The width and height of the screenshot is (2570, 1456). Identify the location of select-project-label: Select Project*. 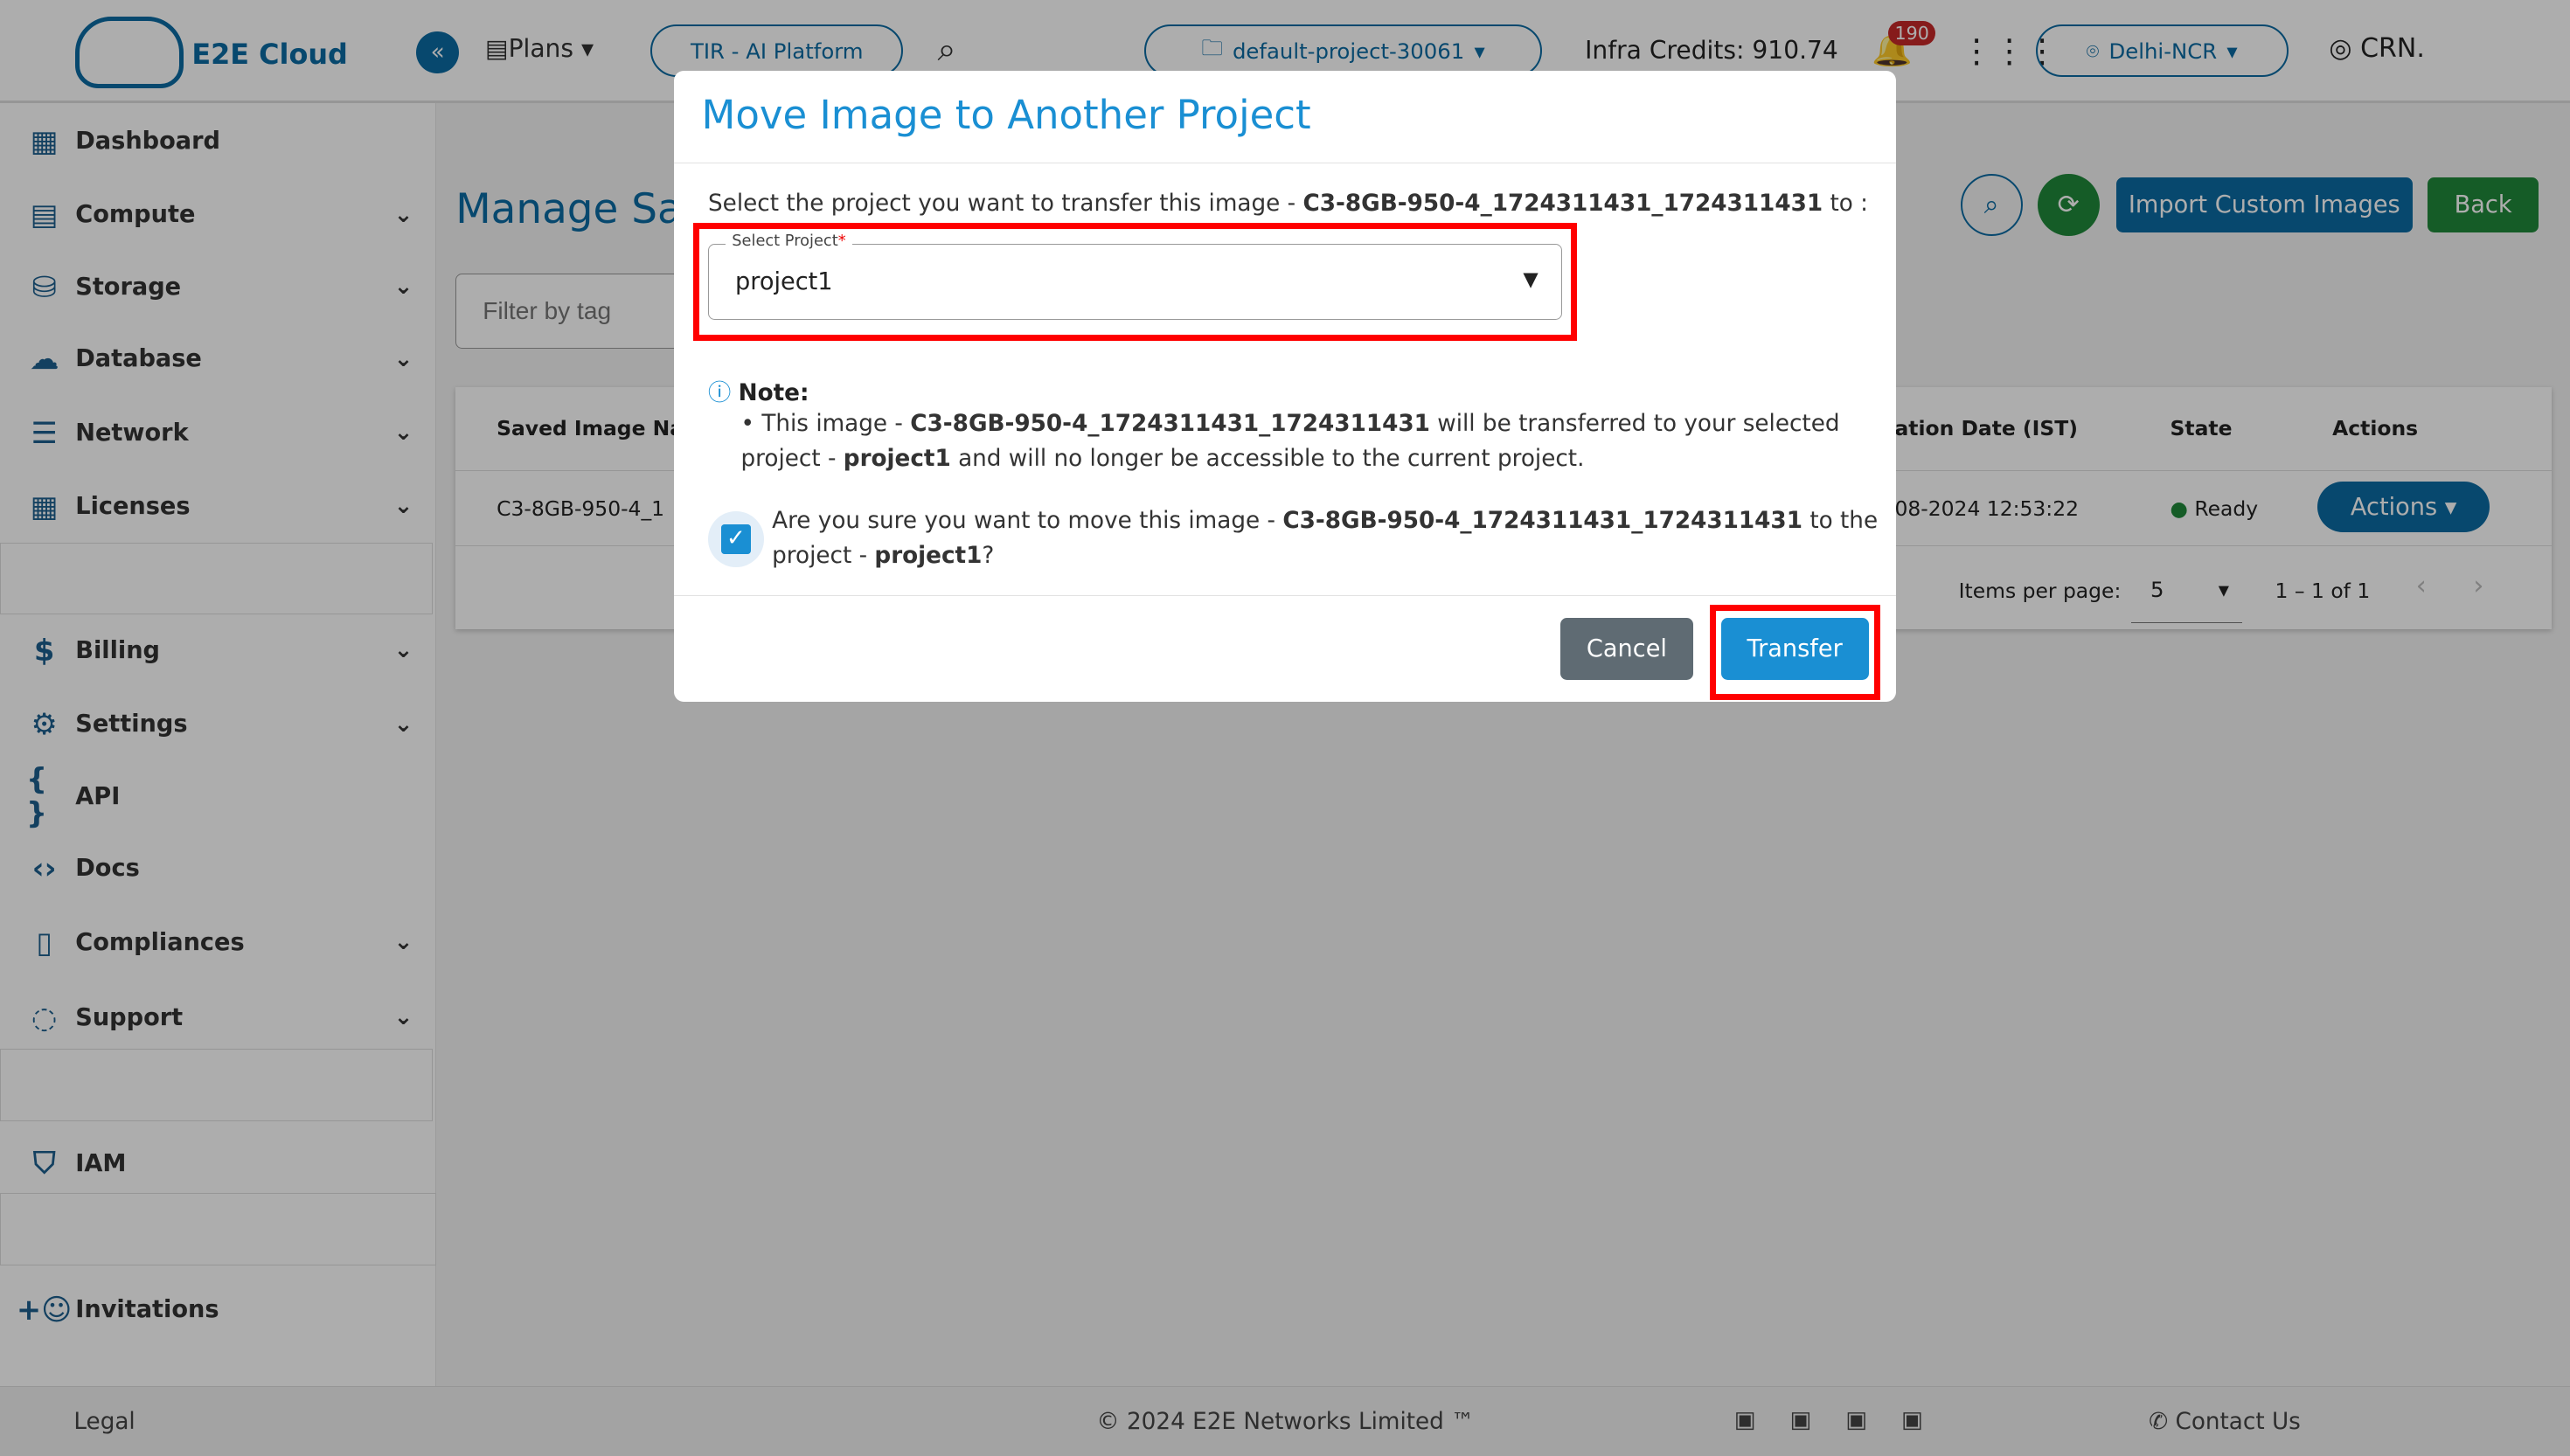
(789, 241).